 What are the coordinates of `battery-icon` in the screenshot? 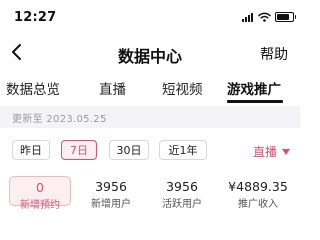 It's located at (285, 17).